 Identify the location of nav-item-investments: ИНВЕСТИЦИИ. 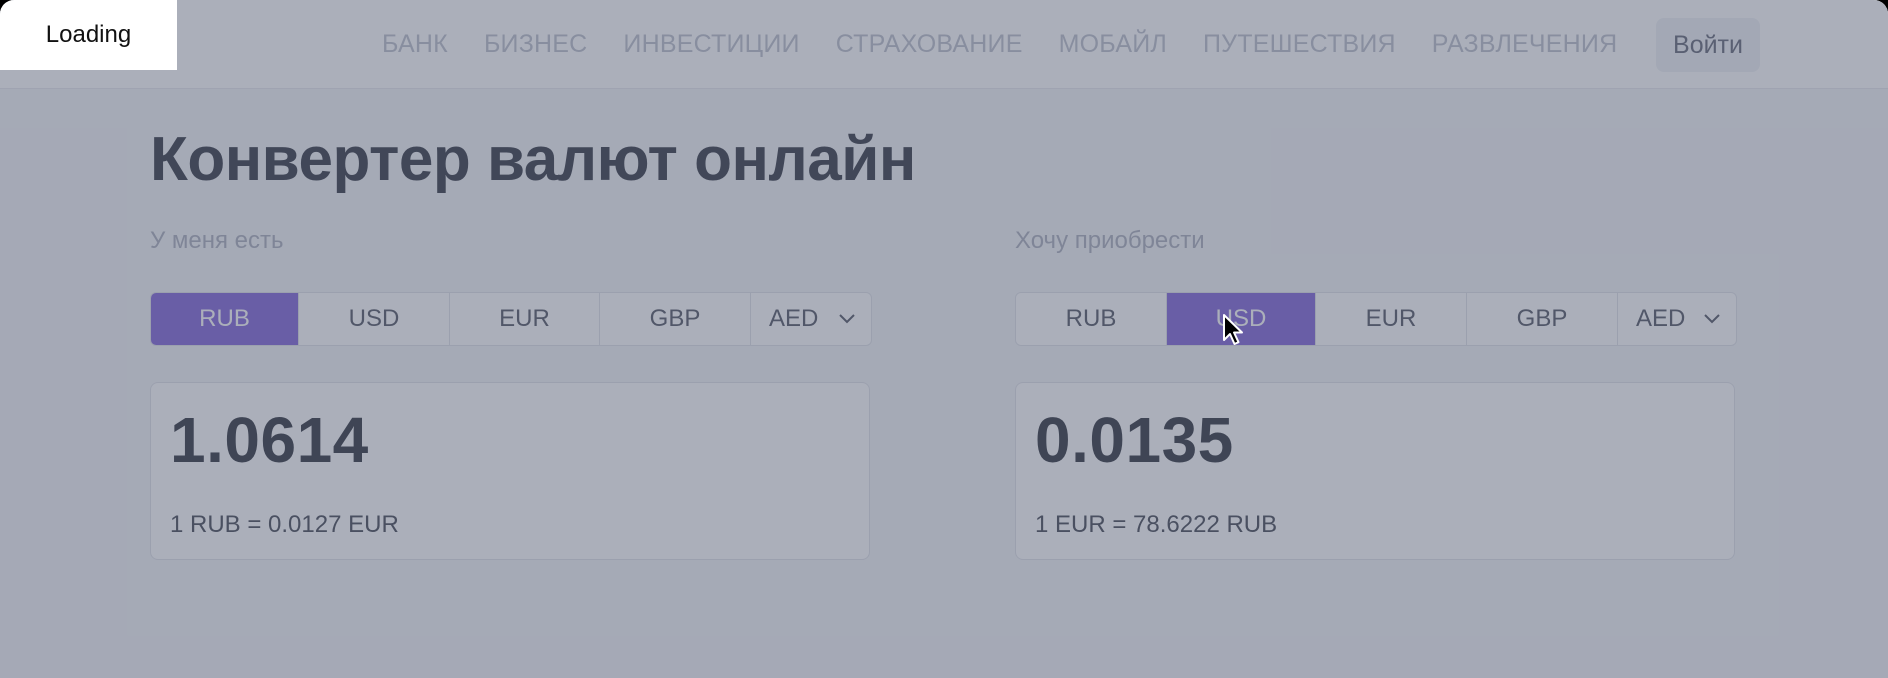
(711, 44).